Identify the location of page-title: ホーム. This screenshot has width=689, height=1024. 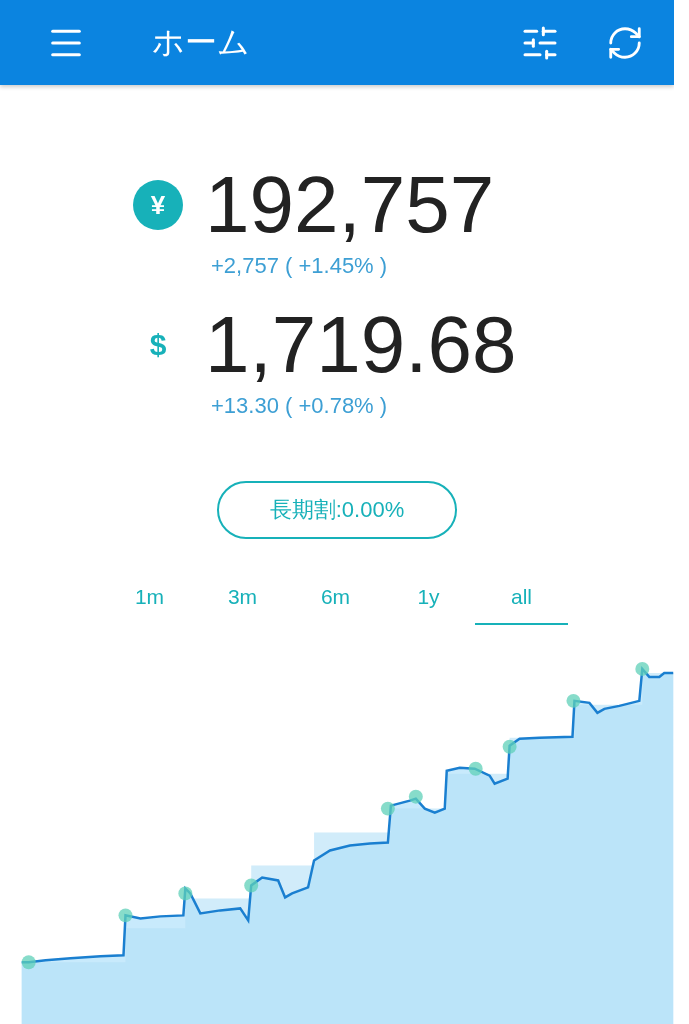
(201, 42).